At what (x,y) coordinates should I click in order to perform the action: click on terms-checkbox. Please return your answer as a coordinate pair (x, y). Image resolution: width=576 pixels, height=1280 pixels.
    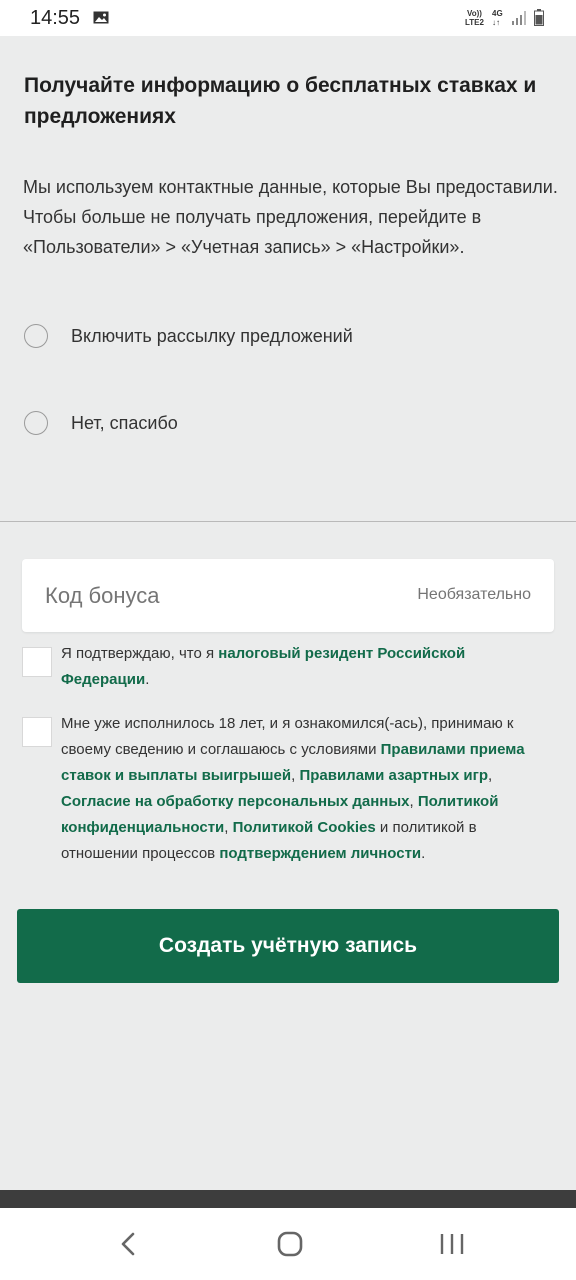
    Looking at the image, I should click on (37, 732).